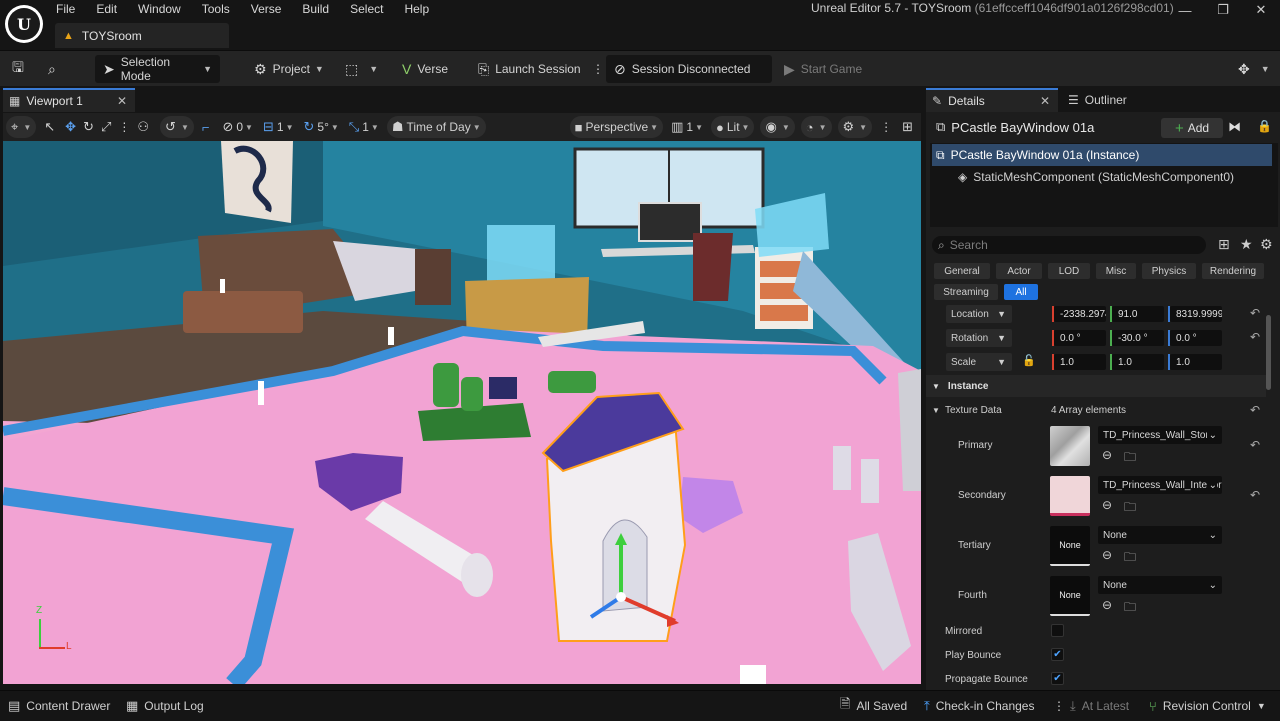 The image size is (1280, 721). Describe the element at coordinates (1070, 446) in the screenshot. I see `texture-thumbnail-stone` at that location.